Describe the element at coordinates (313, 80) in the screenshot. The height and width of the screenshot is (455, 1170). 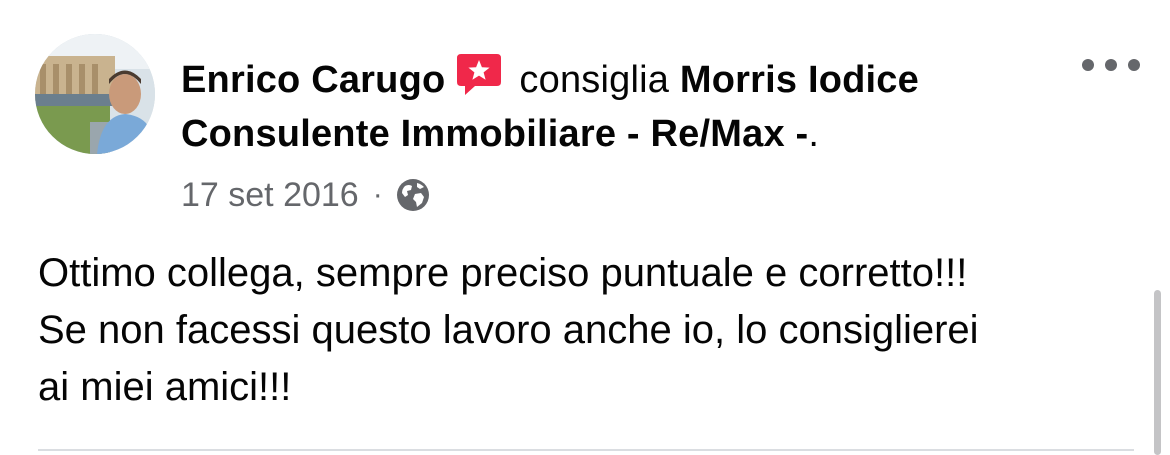
I see `author-name: Enrico Carugo` at that location.